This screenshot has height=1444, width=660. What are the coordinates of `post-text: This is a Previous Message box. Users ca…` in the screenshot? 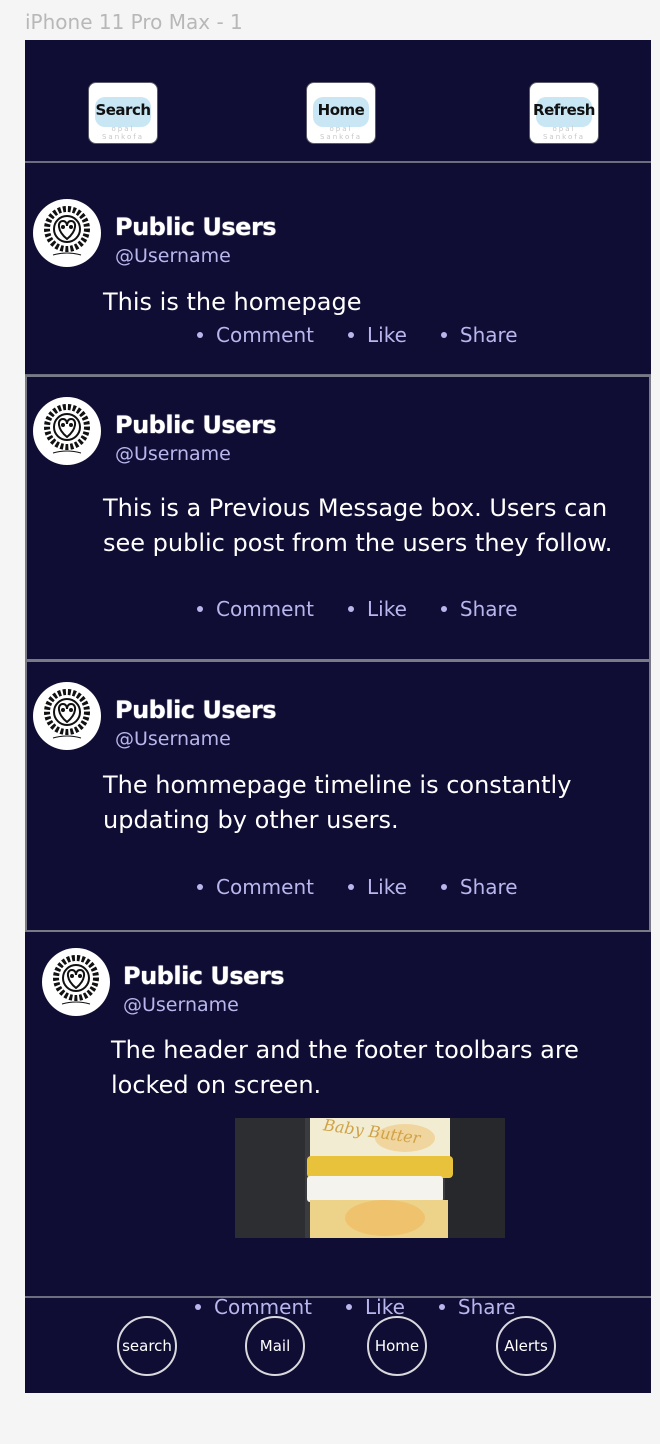 It's located at (358, 525).